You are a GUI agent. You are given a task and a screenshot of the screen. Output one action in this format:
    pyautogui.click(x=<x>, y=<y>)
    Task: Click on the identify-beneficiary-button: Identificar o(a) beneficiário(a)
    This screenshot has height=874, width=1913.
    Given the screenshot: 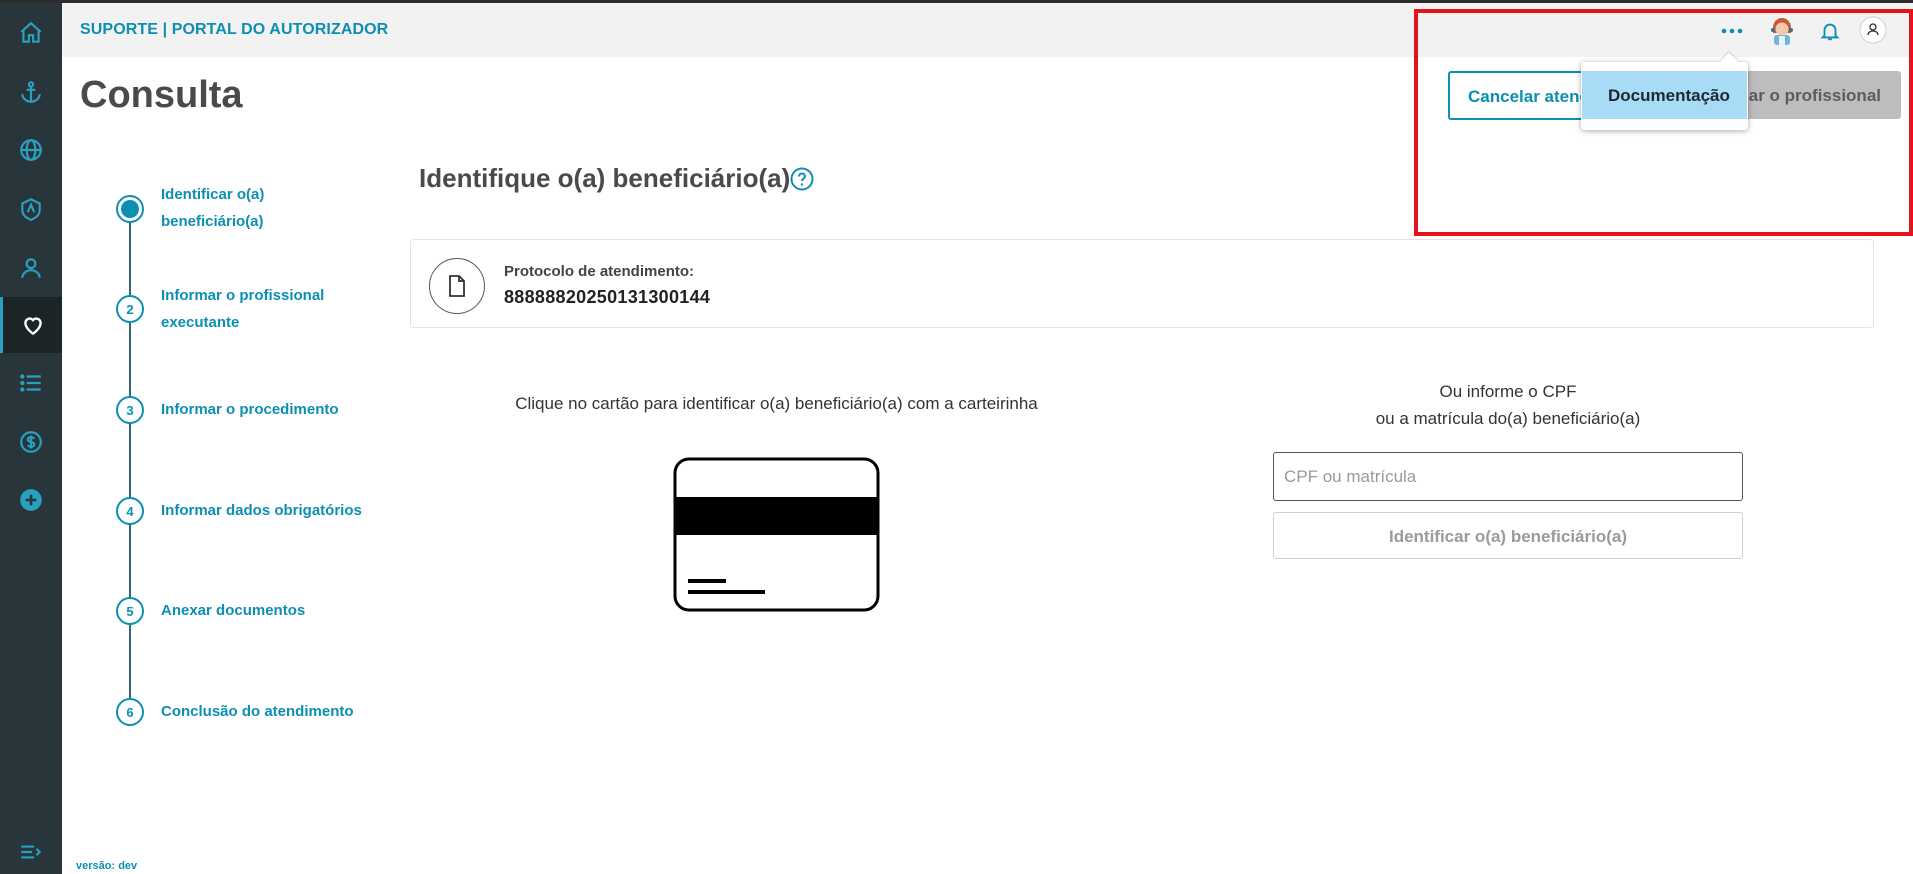 What is the action you would take?
    pyautogui.click(x=1508, y=535)
    